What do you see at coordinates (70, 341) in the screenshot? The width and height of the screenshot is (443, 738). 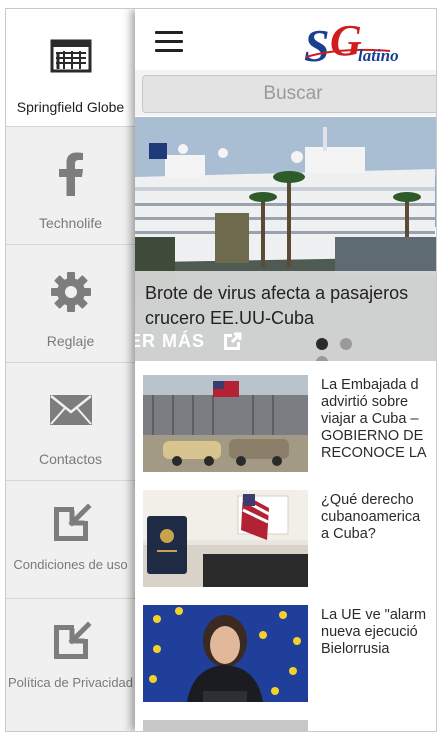 I see `drawer-item-label: Reglaje` at bounding box center [70, 341].